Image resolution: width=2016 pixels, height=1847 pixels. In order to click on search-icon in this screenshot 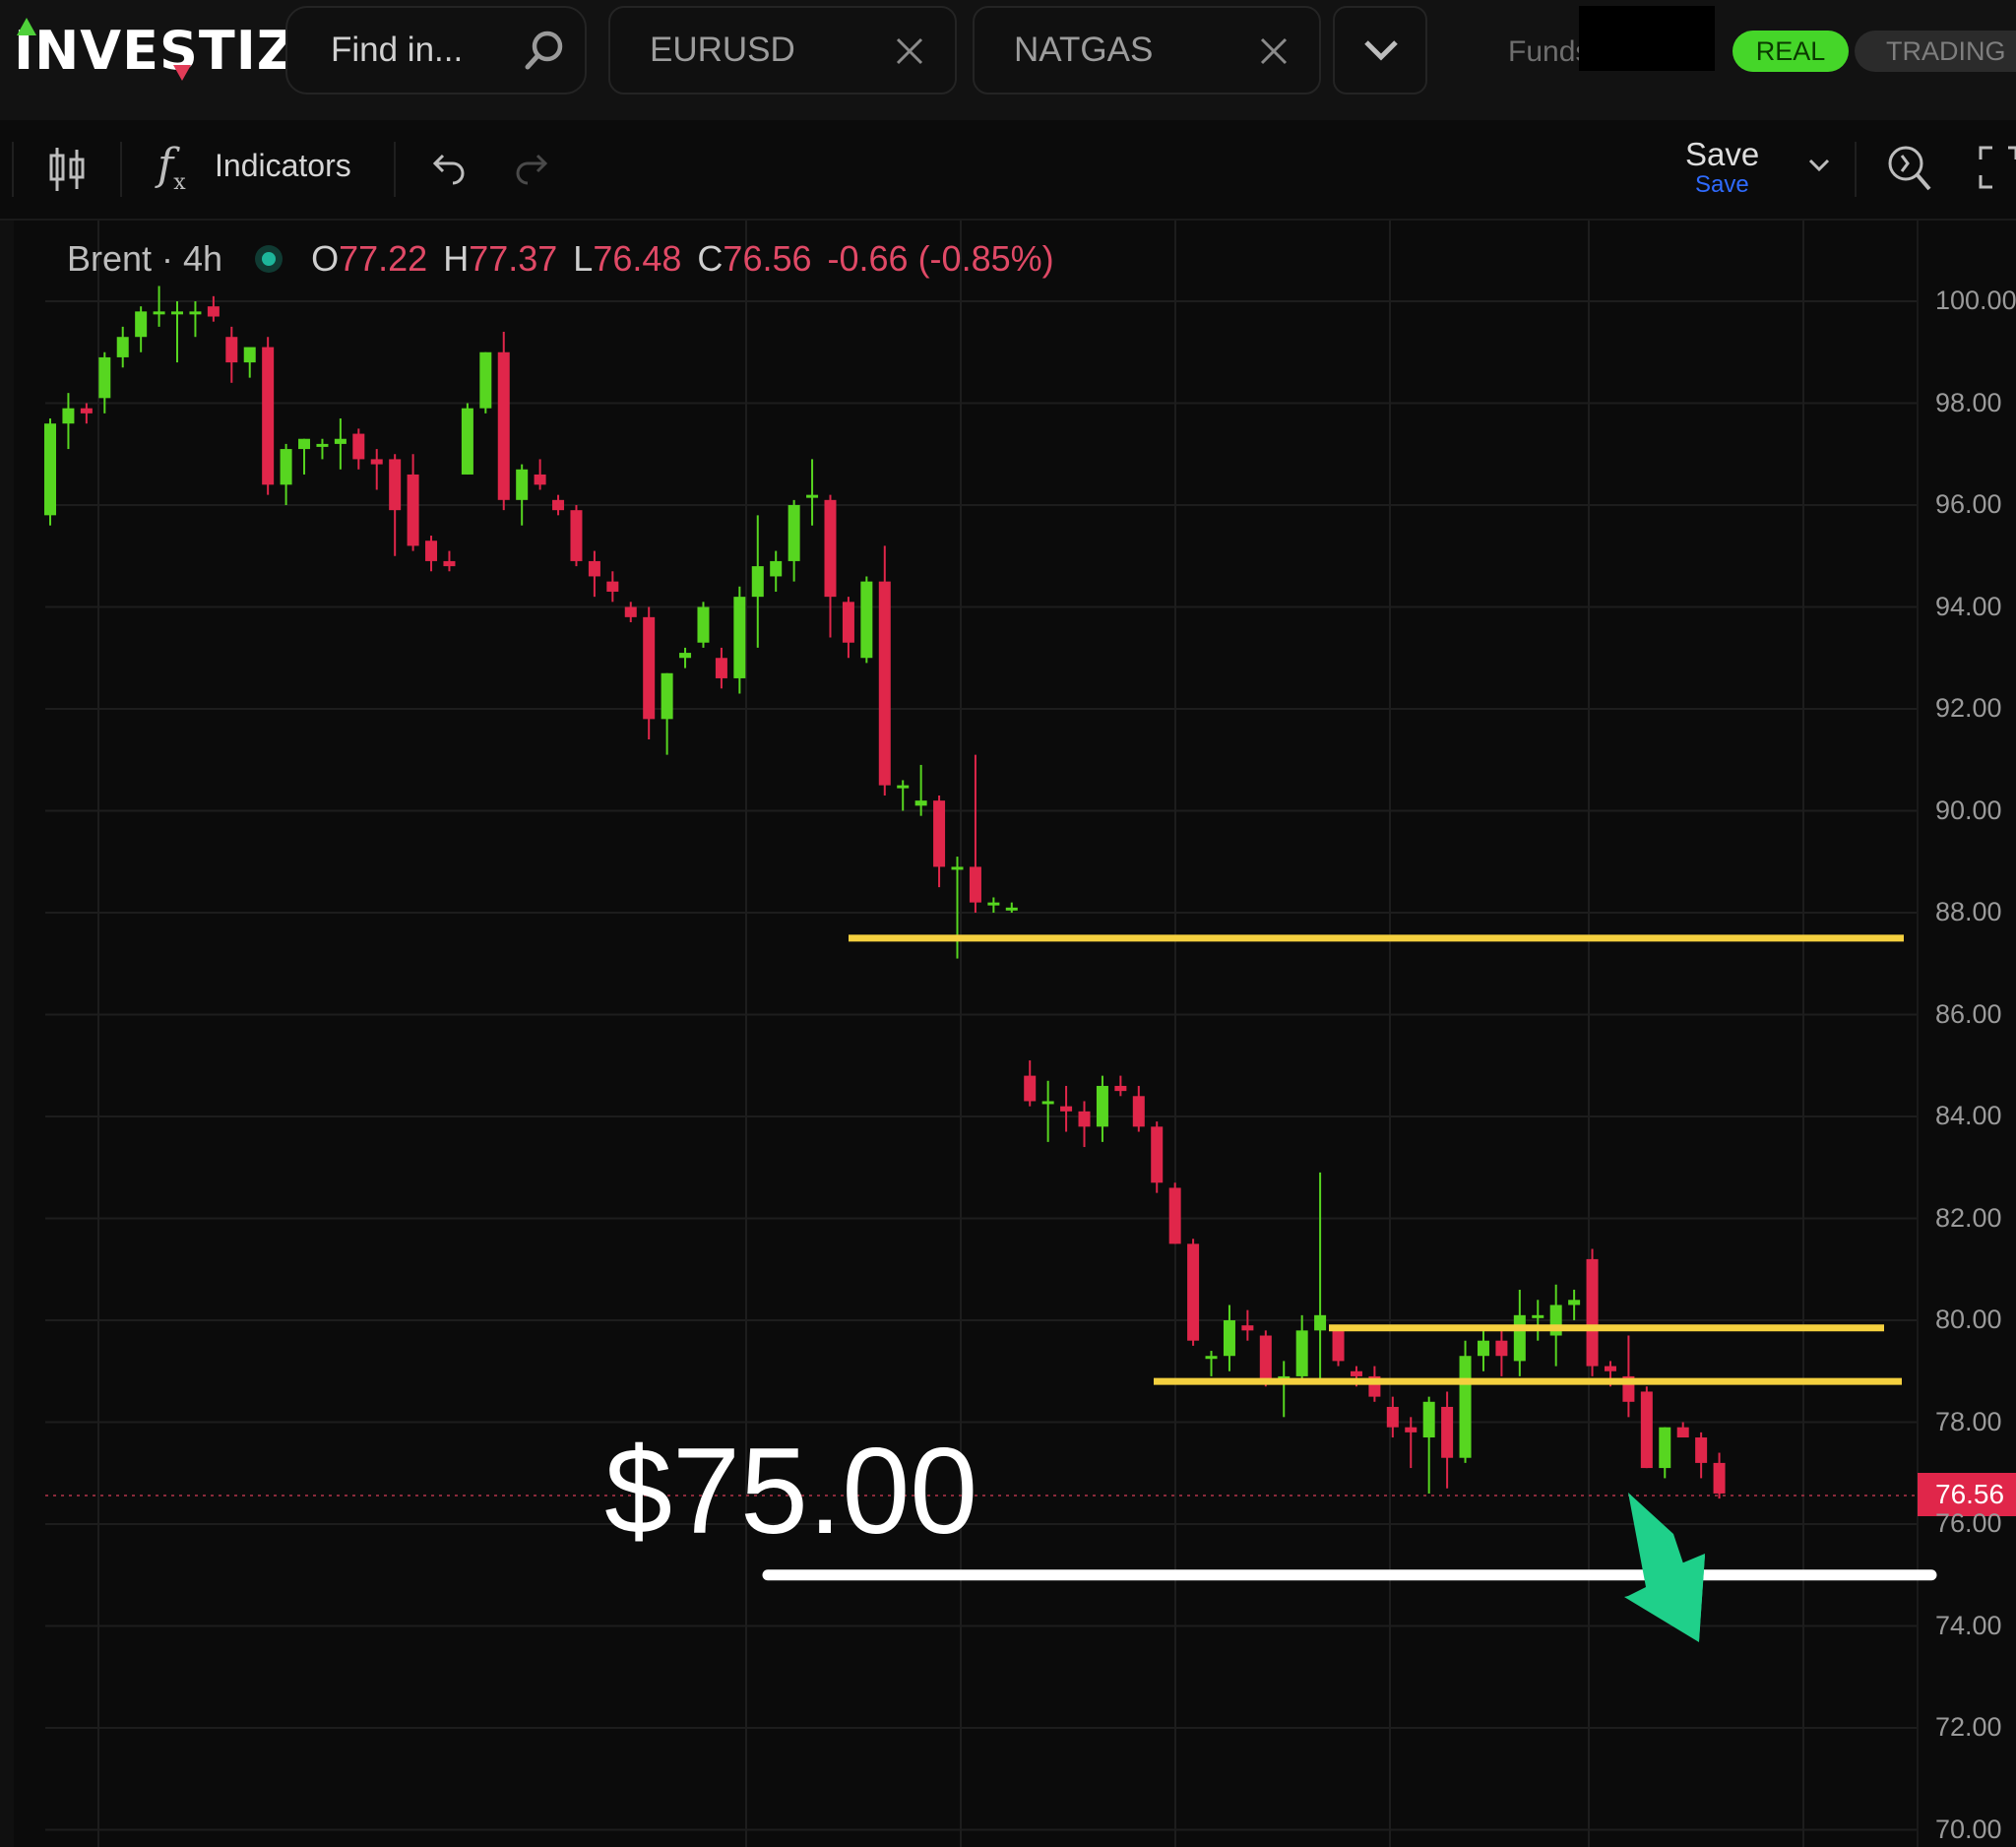, I will do `click(544, 50)`.